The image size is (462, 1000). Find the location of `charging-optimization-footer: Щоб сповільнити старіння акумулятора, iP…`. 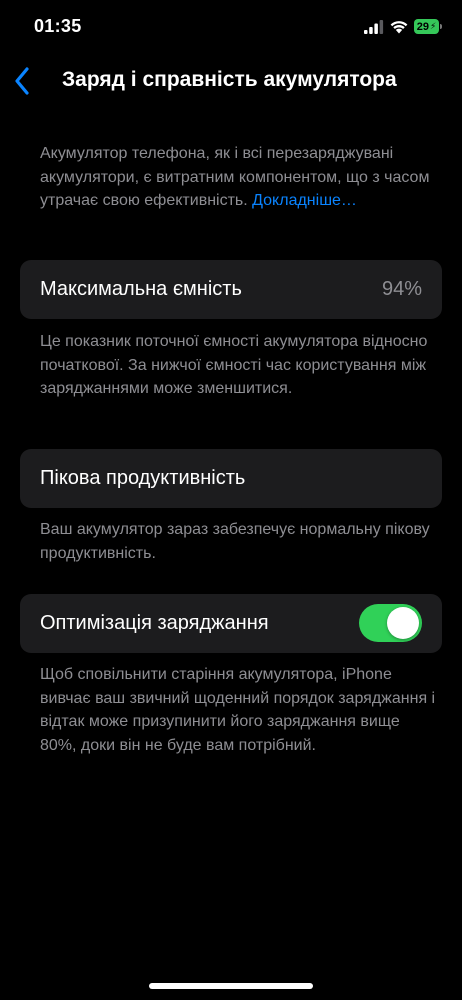

charging-optimization-footer: Щоб сповільнити старіння акумулятора, iP… is located at coordinates (238, 710).